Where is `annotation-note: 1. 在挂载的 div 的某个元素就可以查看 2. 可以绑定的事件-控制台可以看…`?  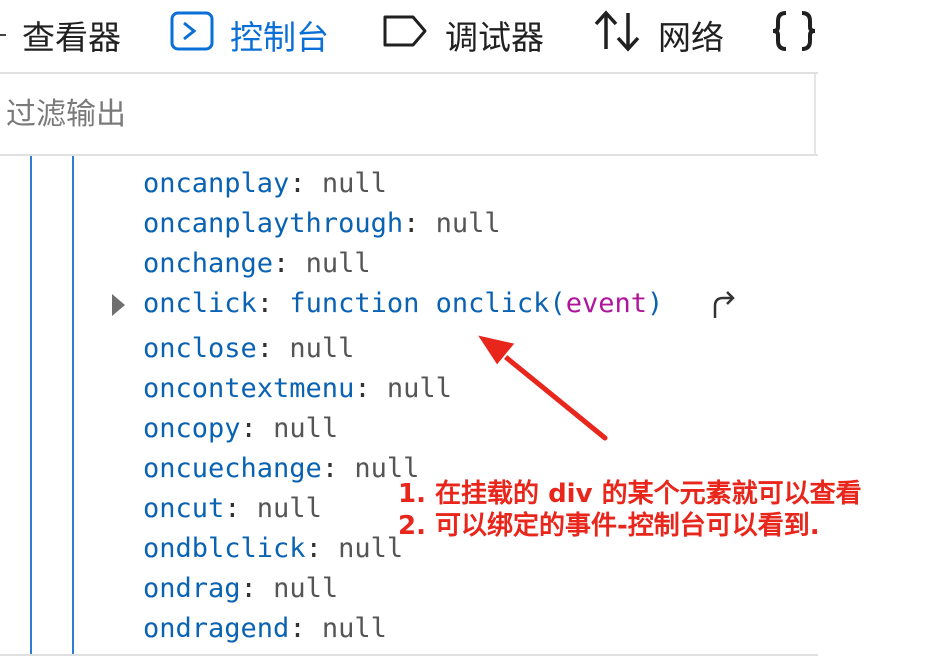
annotation-note: 1. 在挂载的 div 的某个元素就可以查看 2. 可以绑定的事件-控制台可以看… is located at coordinates (630, 510).